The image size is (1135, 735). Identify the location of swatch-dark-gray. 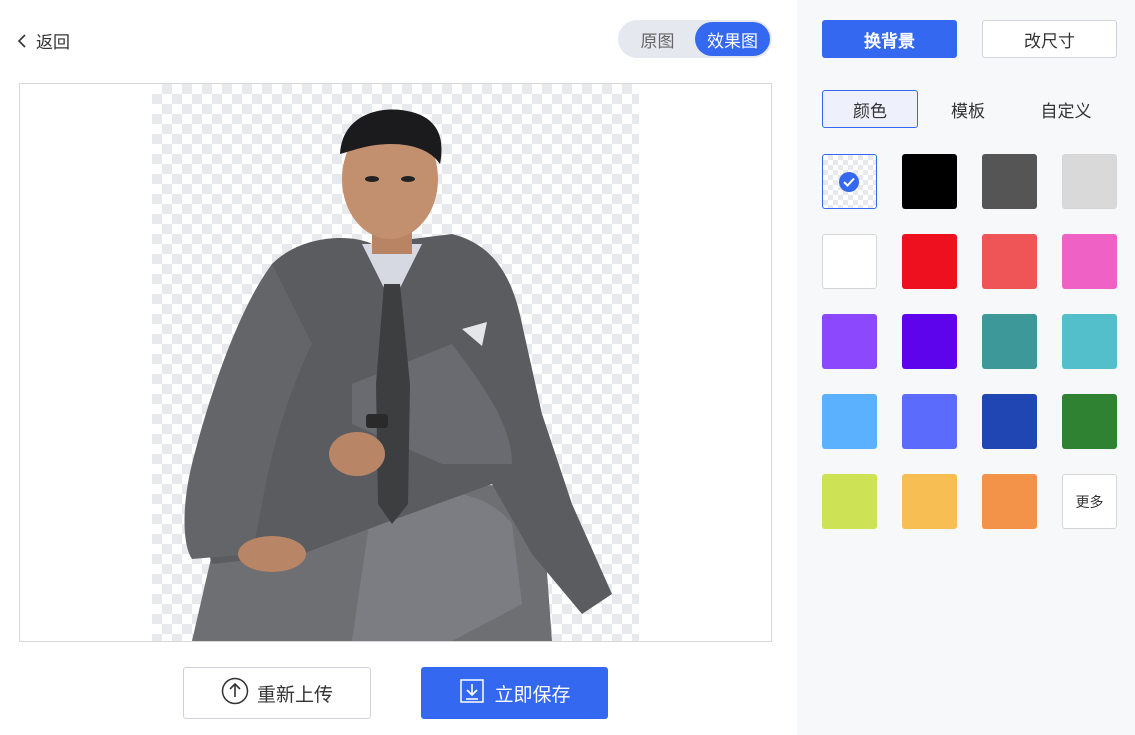
(1009, 181).